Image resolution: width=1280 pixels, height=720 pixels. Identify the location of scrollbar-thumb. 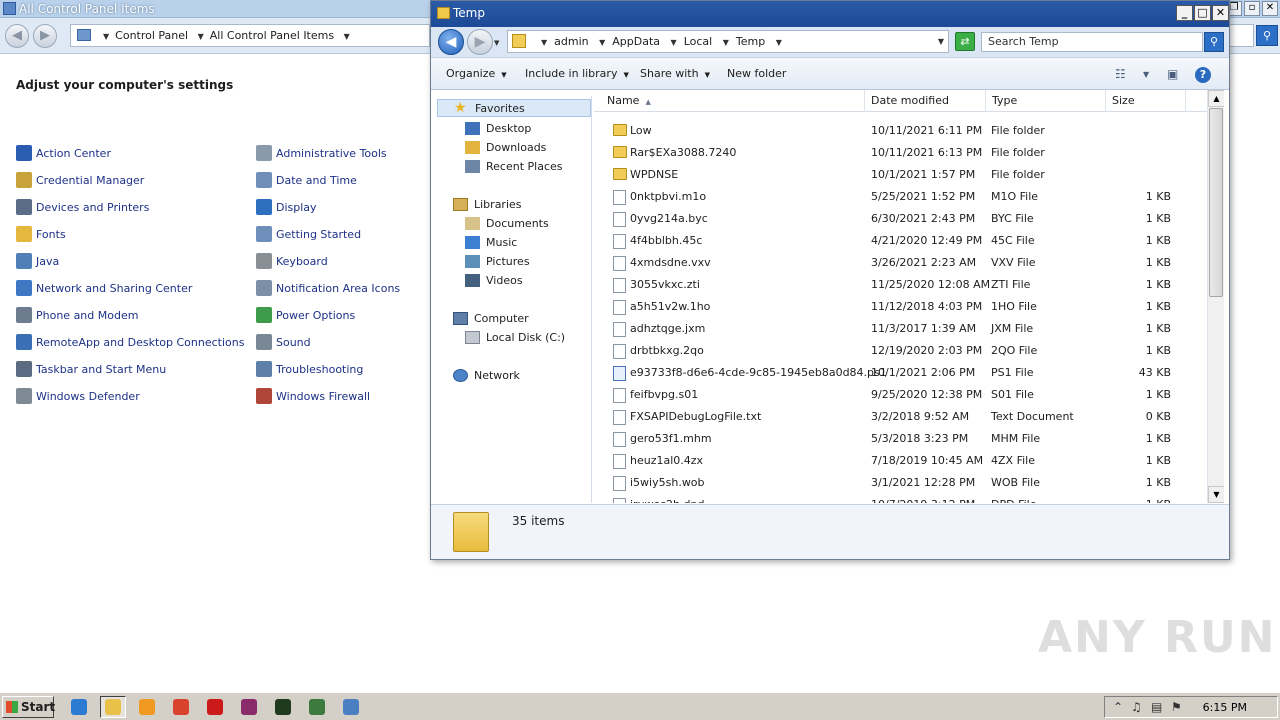
(1216, 202).